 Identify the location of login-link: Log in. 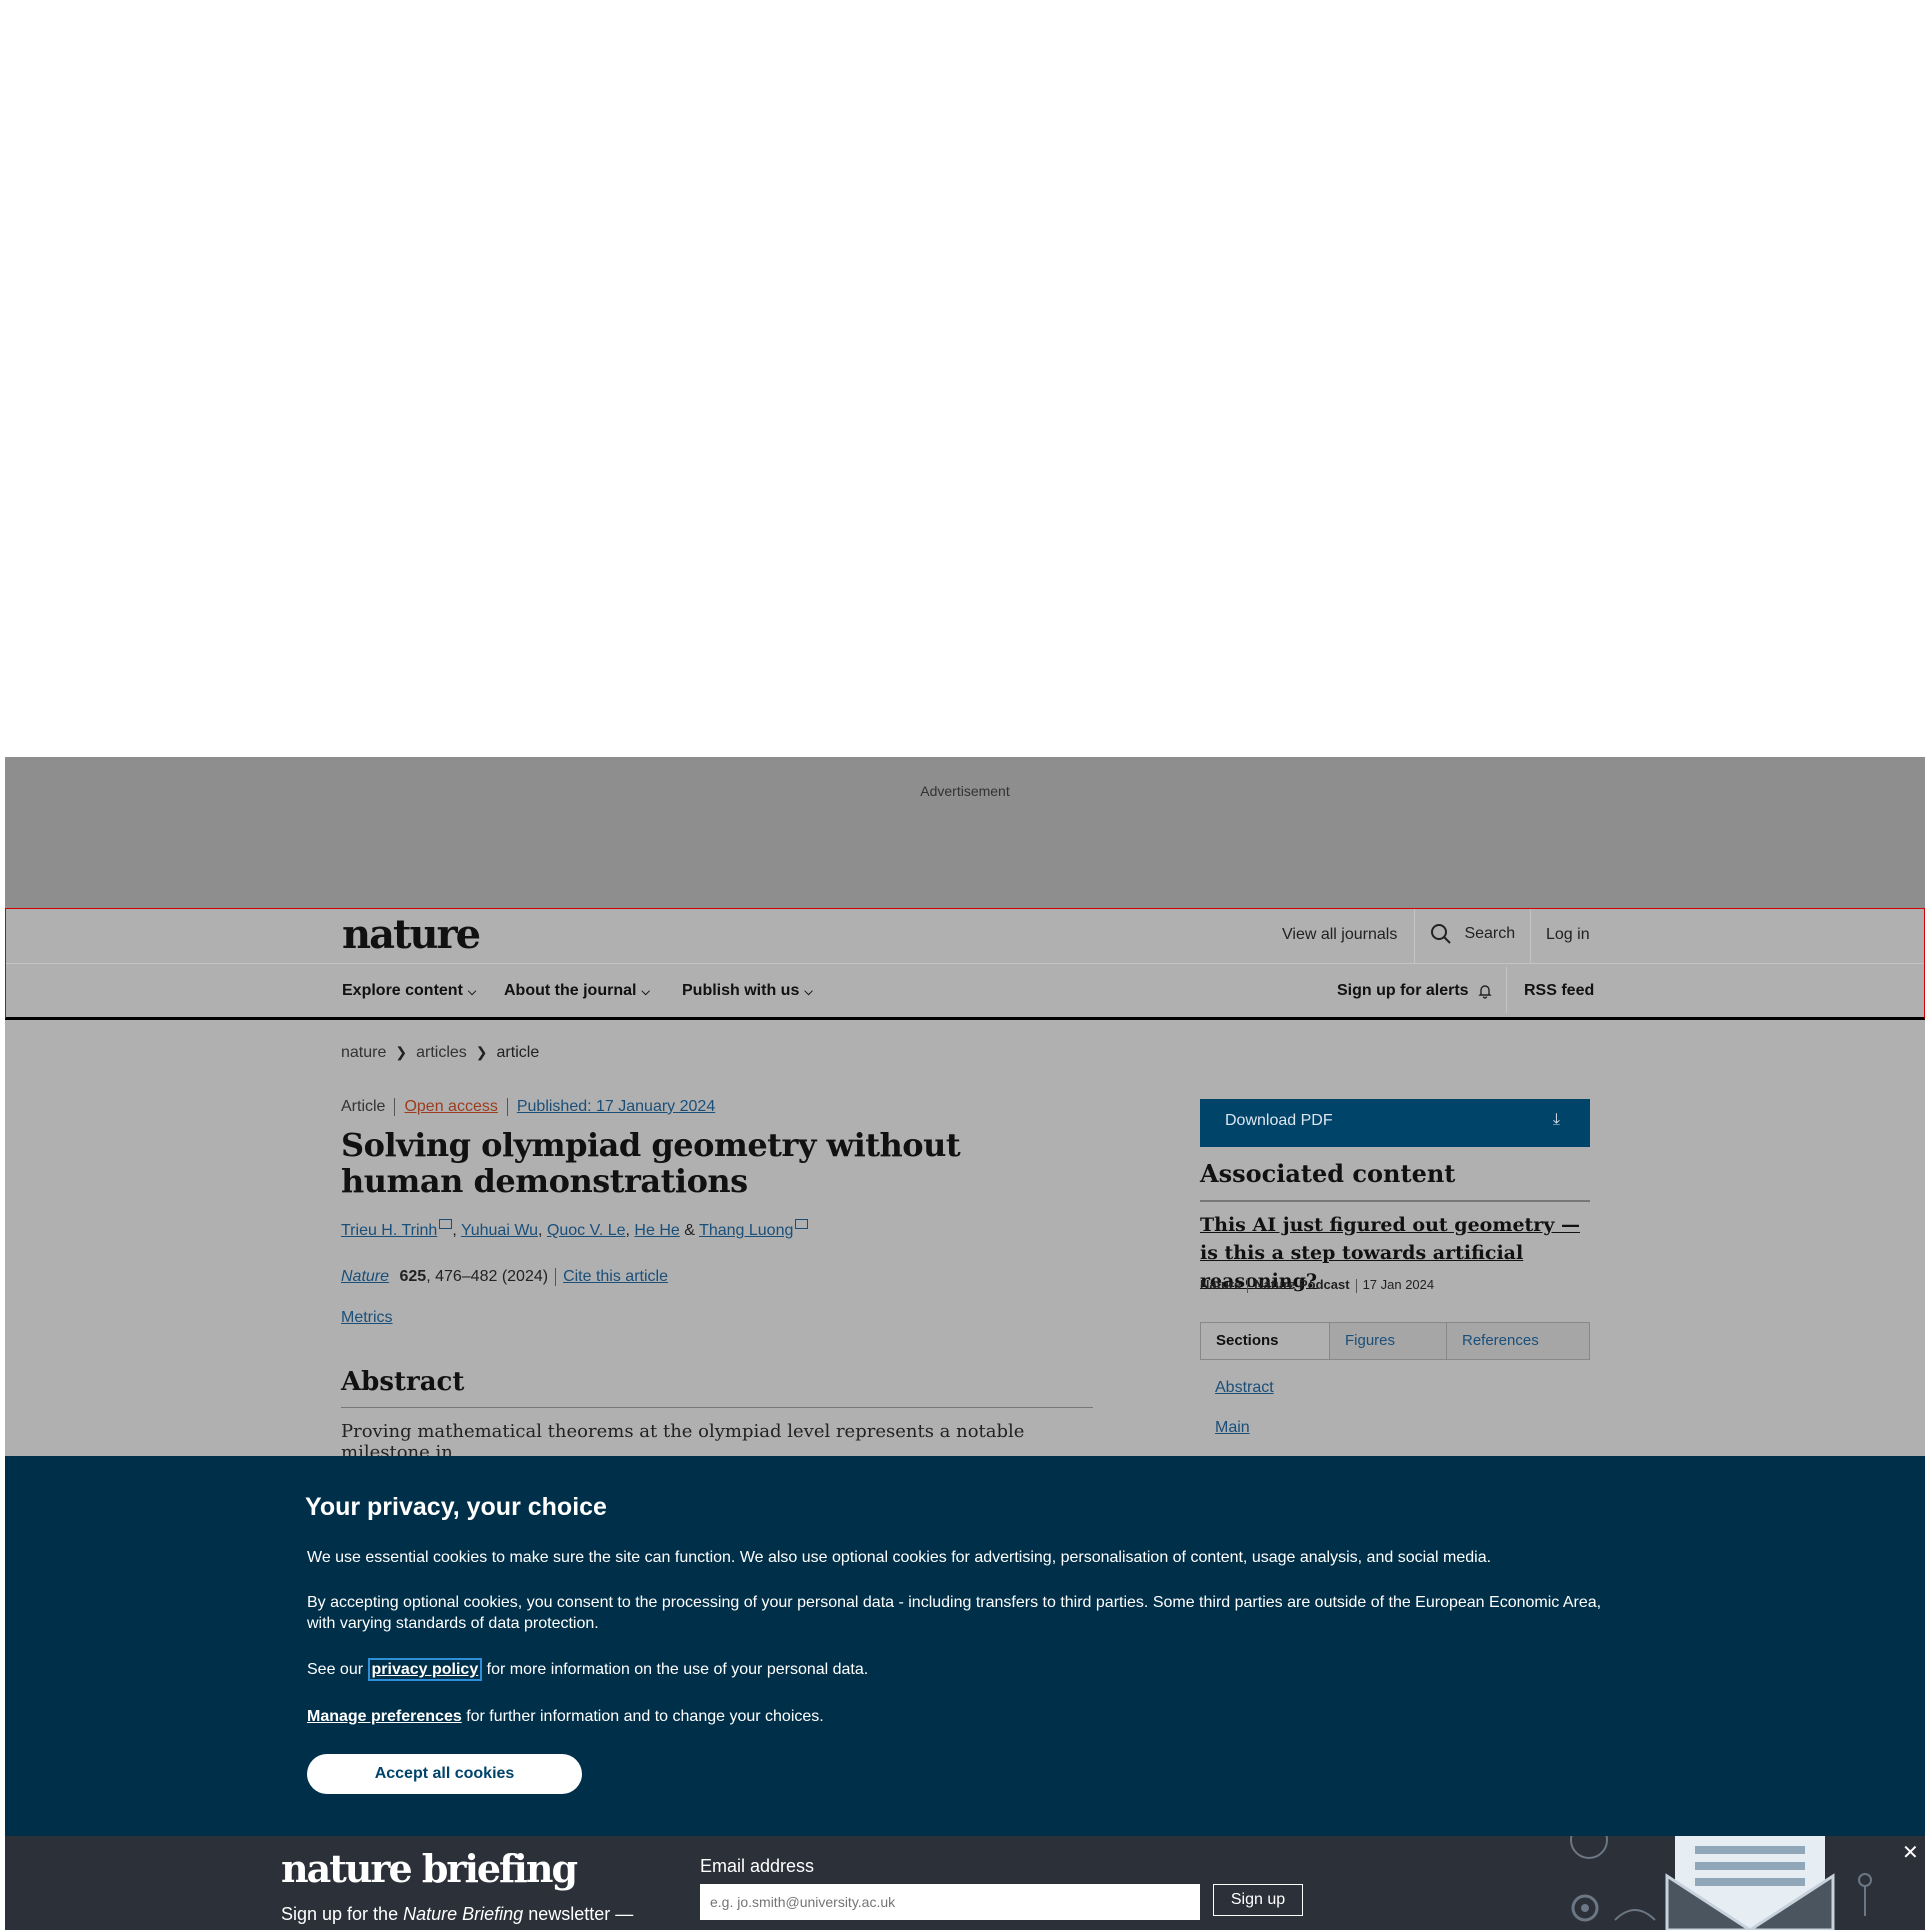
(1568, 935).